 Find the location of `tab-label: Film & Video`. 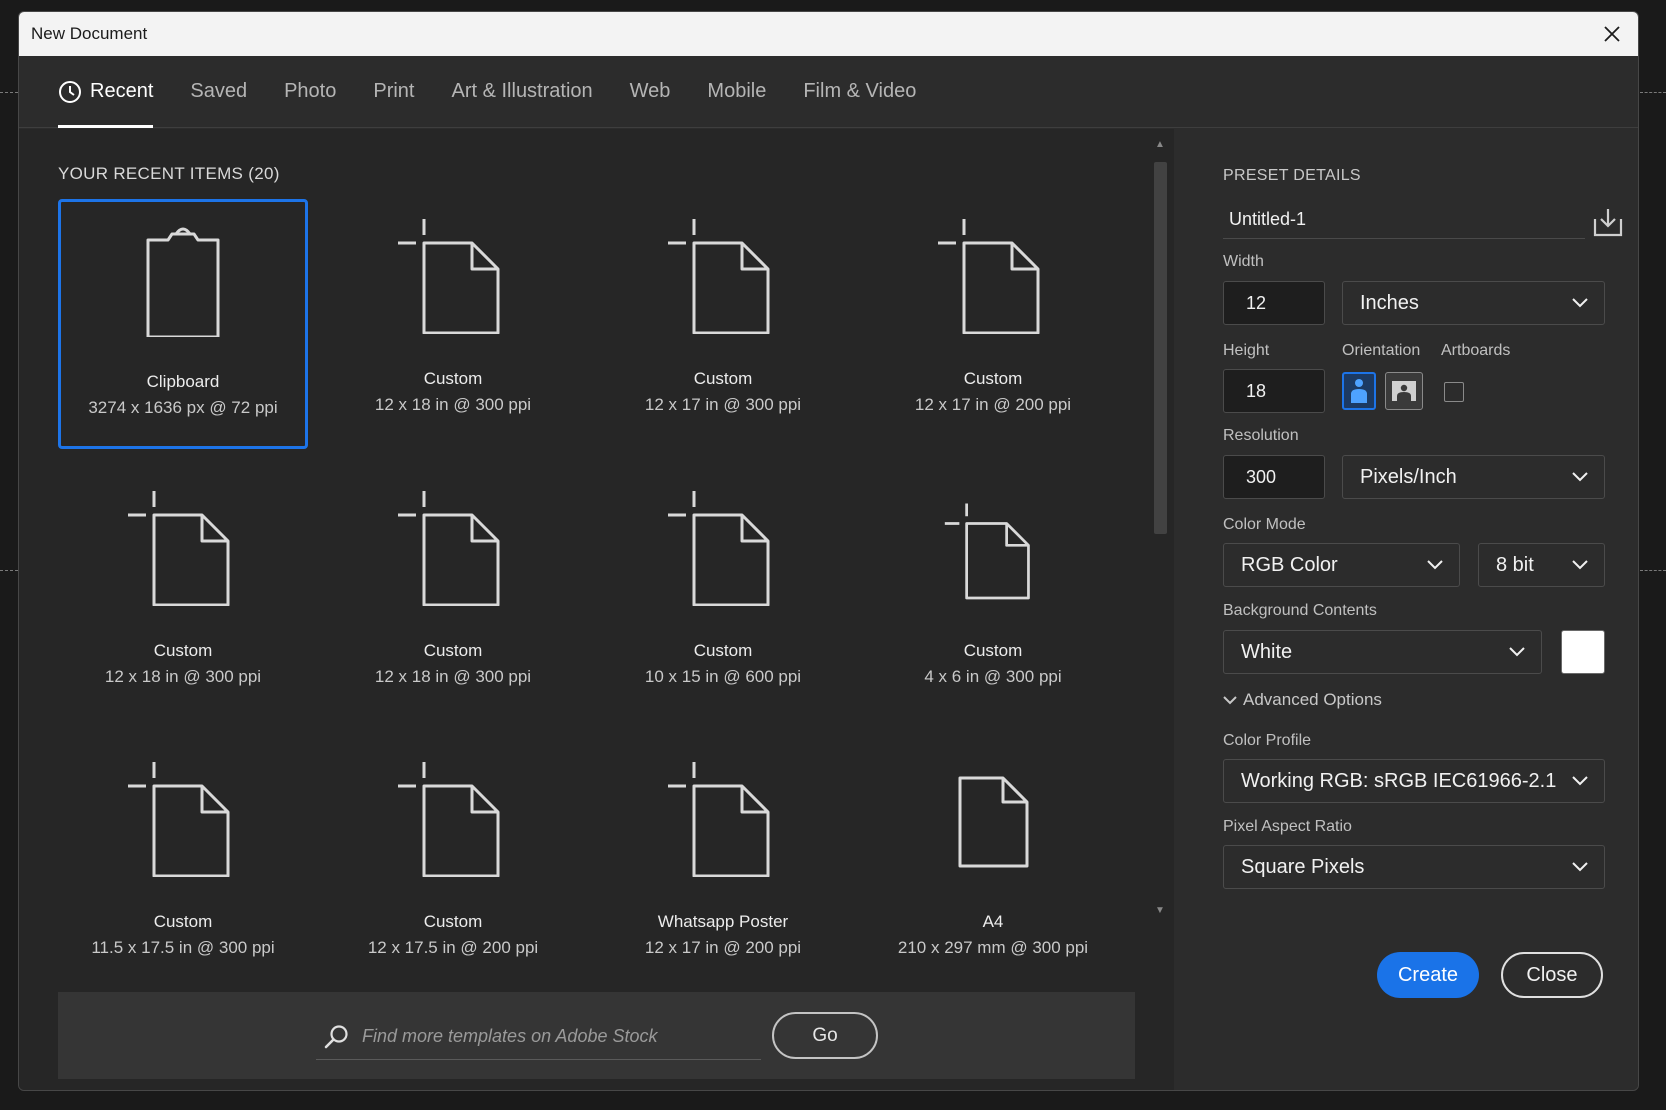

tab-label: Film & Video is located at coordinates (860, 91).